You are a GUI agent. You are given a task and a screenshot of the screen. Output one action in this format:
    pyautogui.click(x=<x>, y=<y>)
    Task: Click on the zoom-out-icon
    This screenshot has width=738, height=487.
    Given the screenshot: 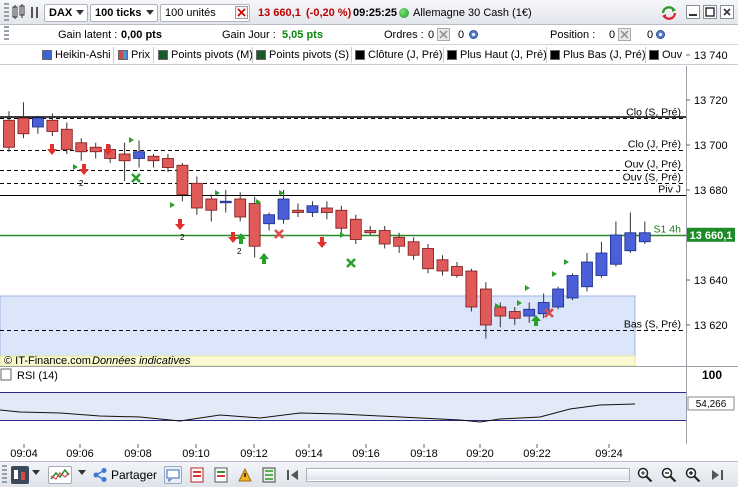 What is the action you would take?
    pyautogui.click(x=669, y=475)
    